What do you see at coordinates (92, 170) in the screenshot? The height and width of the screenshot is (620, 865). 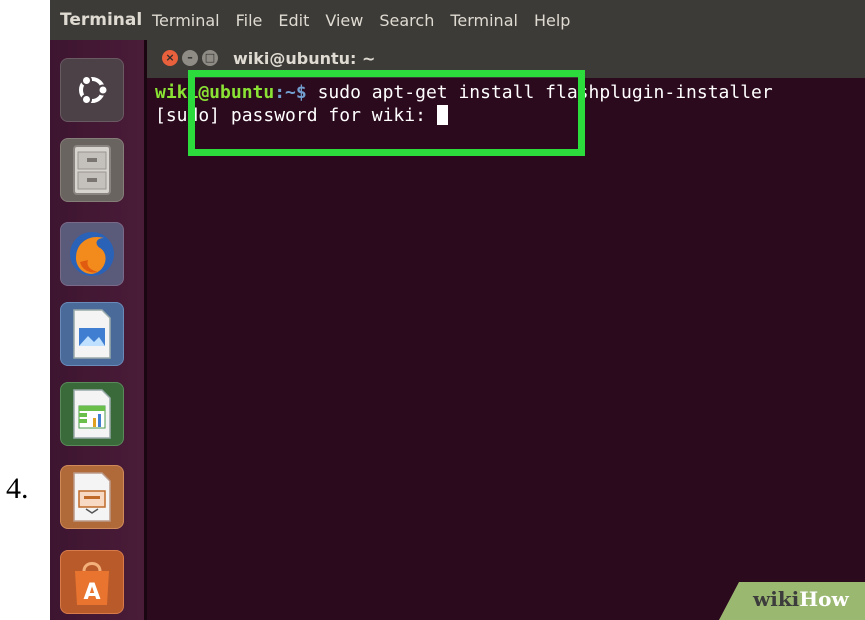 I see `files-cabinet-icon` at bounding box center [92, 170].